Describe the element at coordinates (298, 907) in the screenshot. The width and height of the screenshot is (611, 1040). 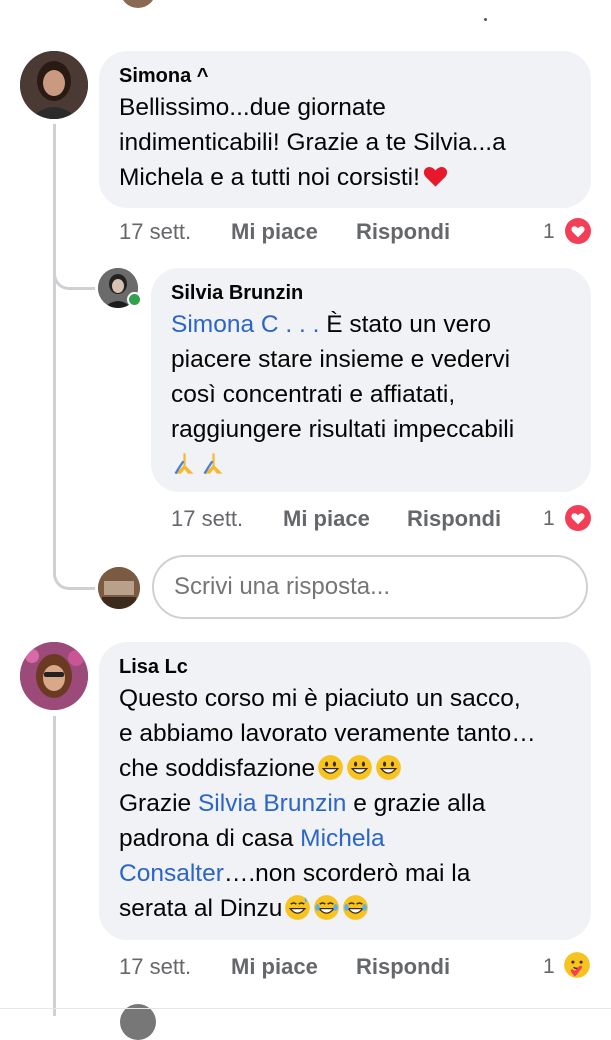
I see `grinning-sweat-icon` at that location.